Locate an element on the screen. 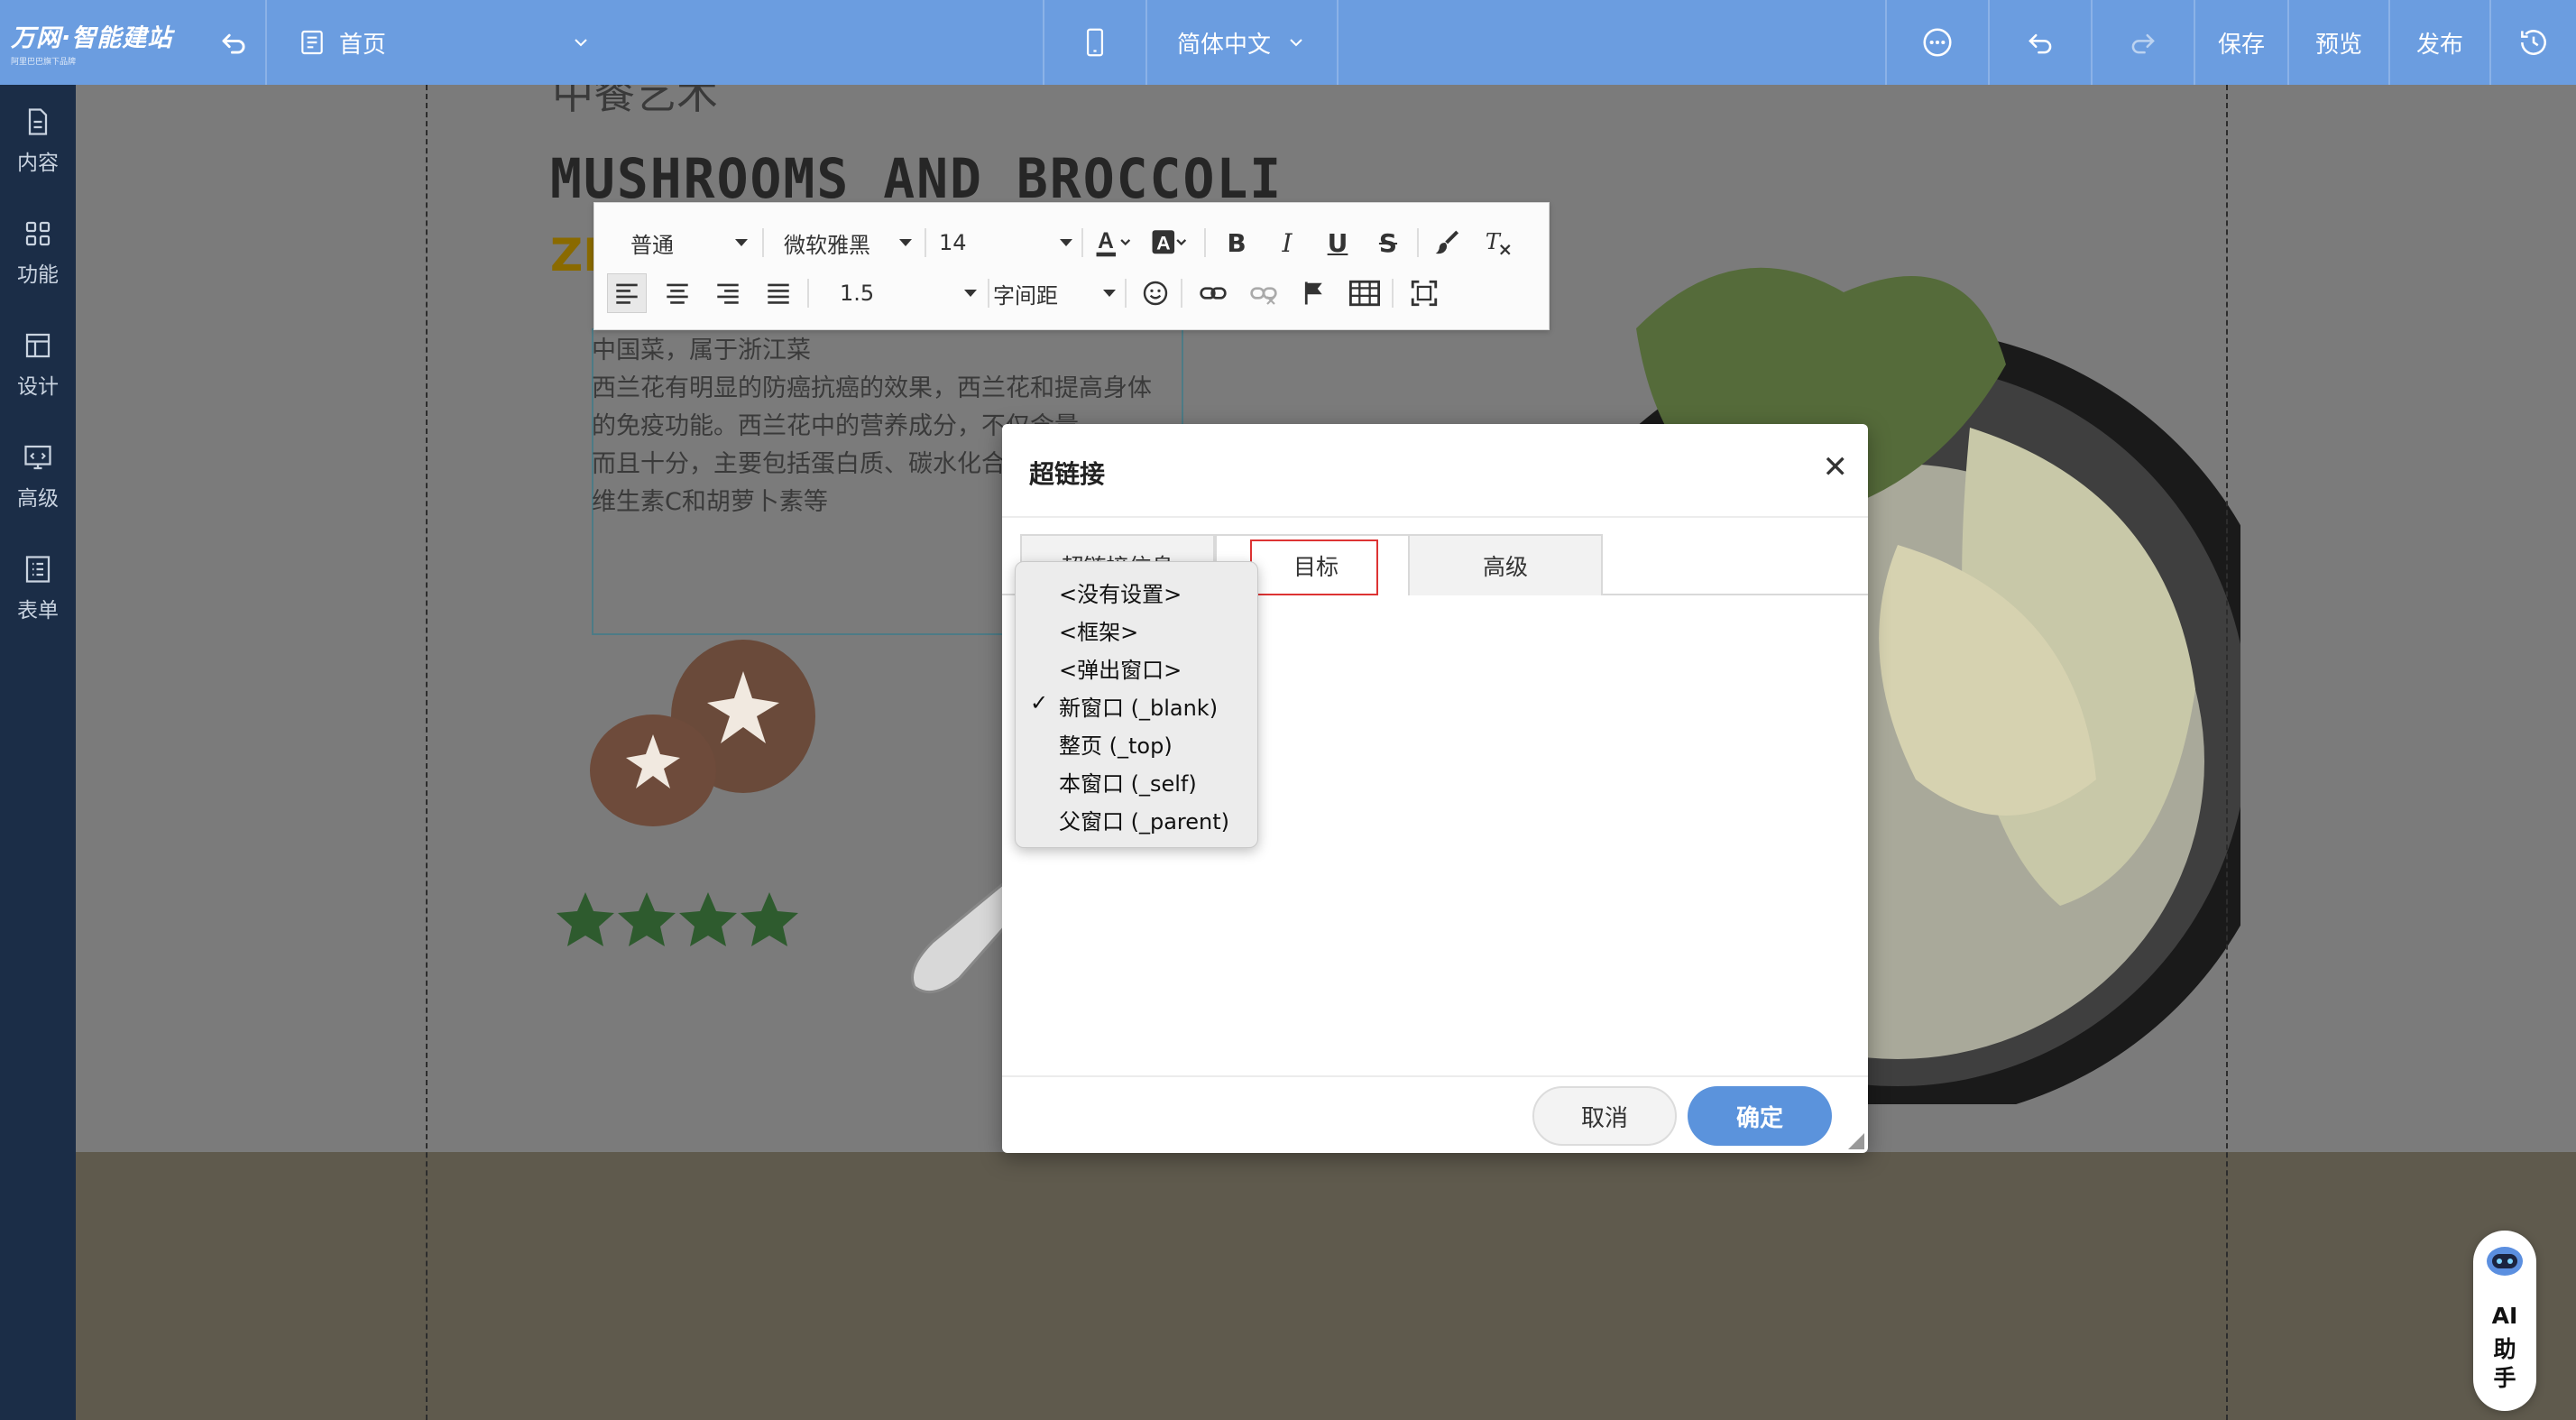  paragraph-format-select: 普通 is located at coordinates (693, 243).